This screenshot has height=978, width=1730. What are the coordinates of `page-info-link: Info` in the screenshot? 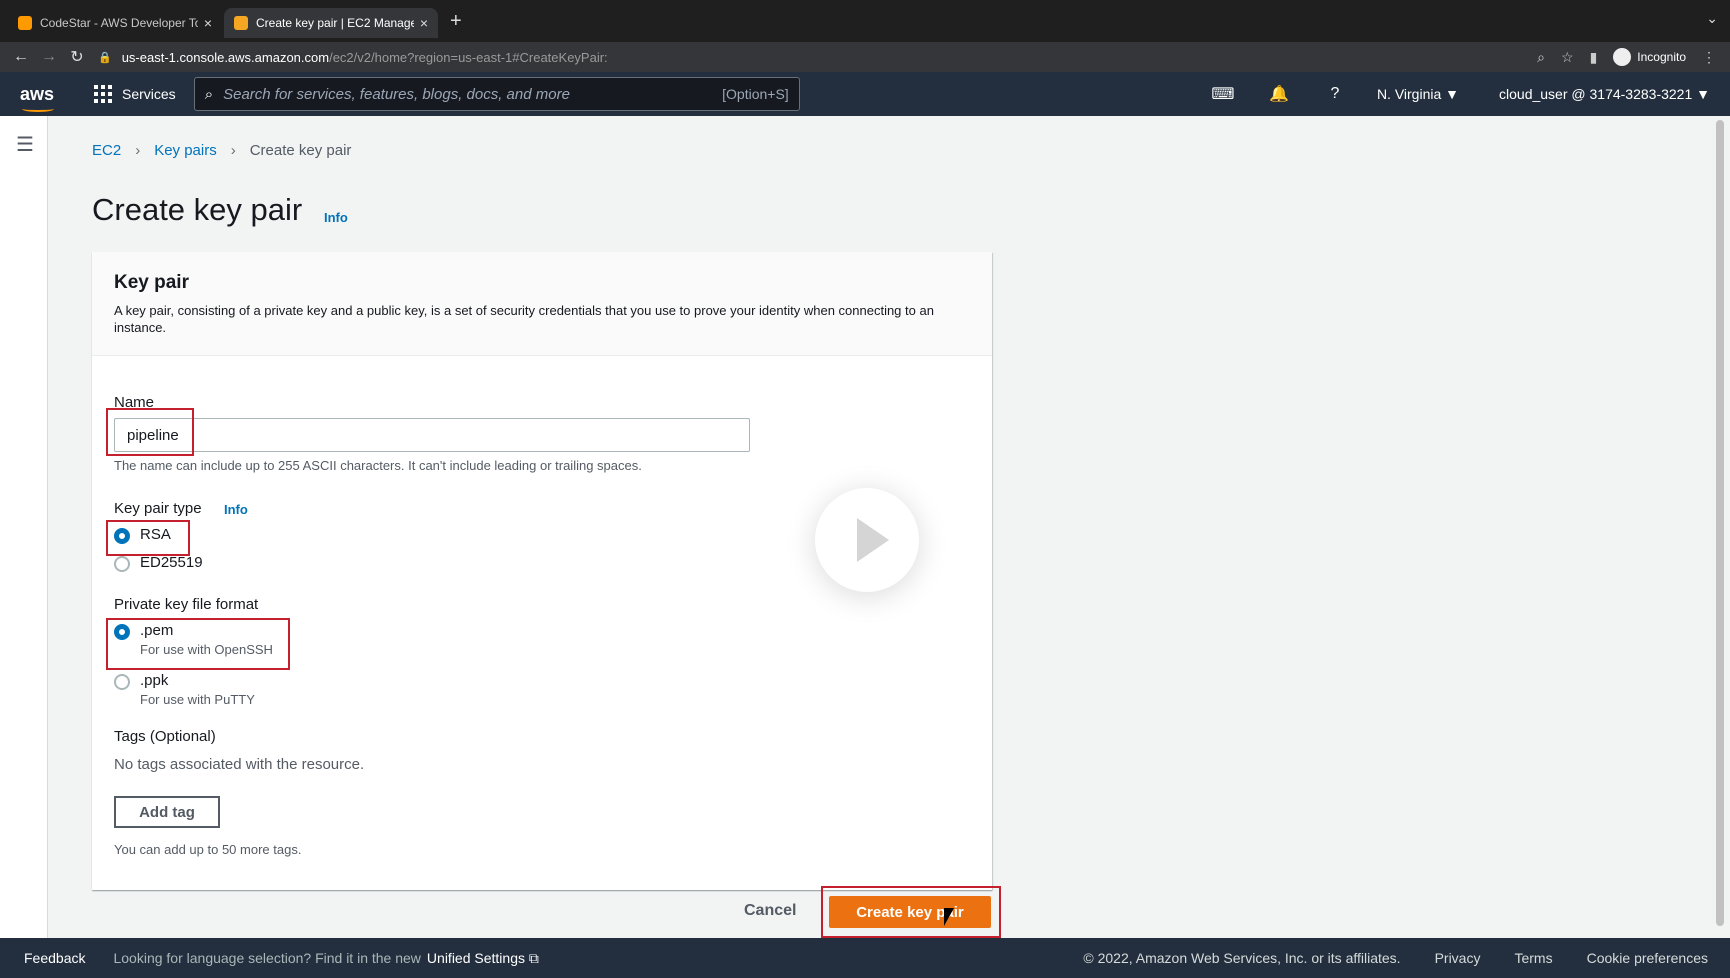 It's located at (336, 217).